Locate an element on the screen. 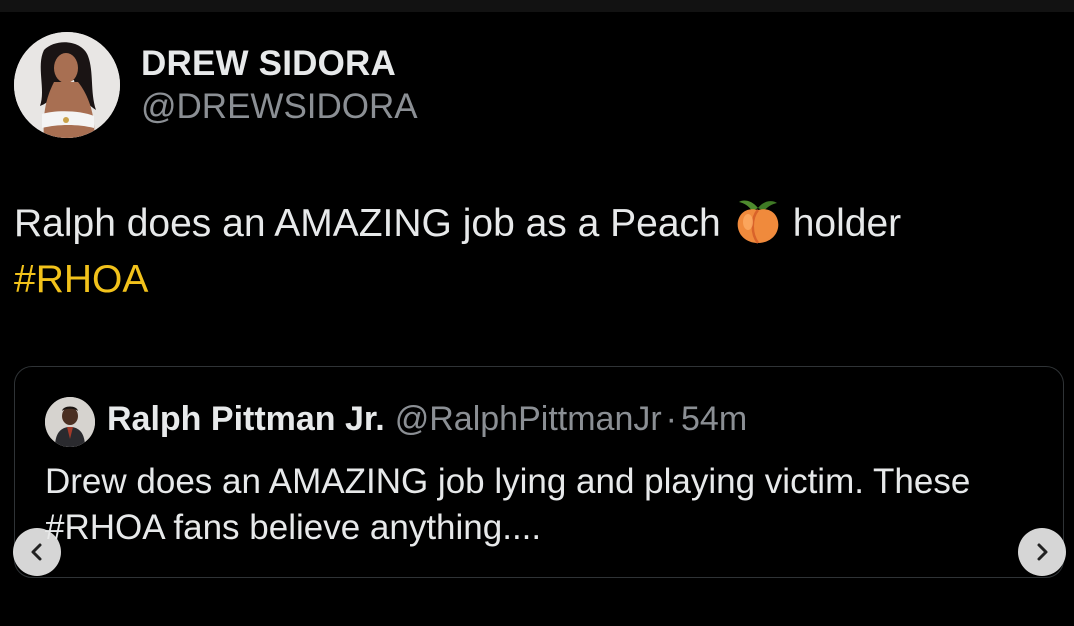 The height and width of the screenshot is (626, 1074). author-avatar-image is located at coordinates (67, 85).